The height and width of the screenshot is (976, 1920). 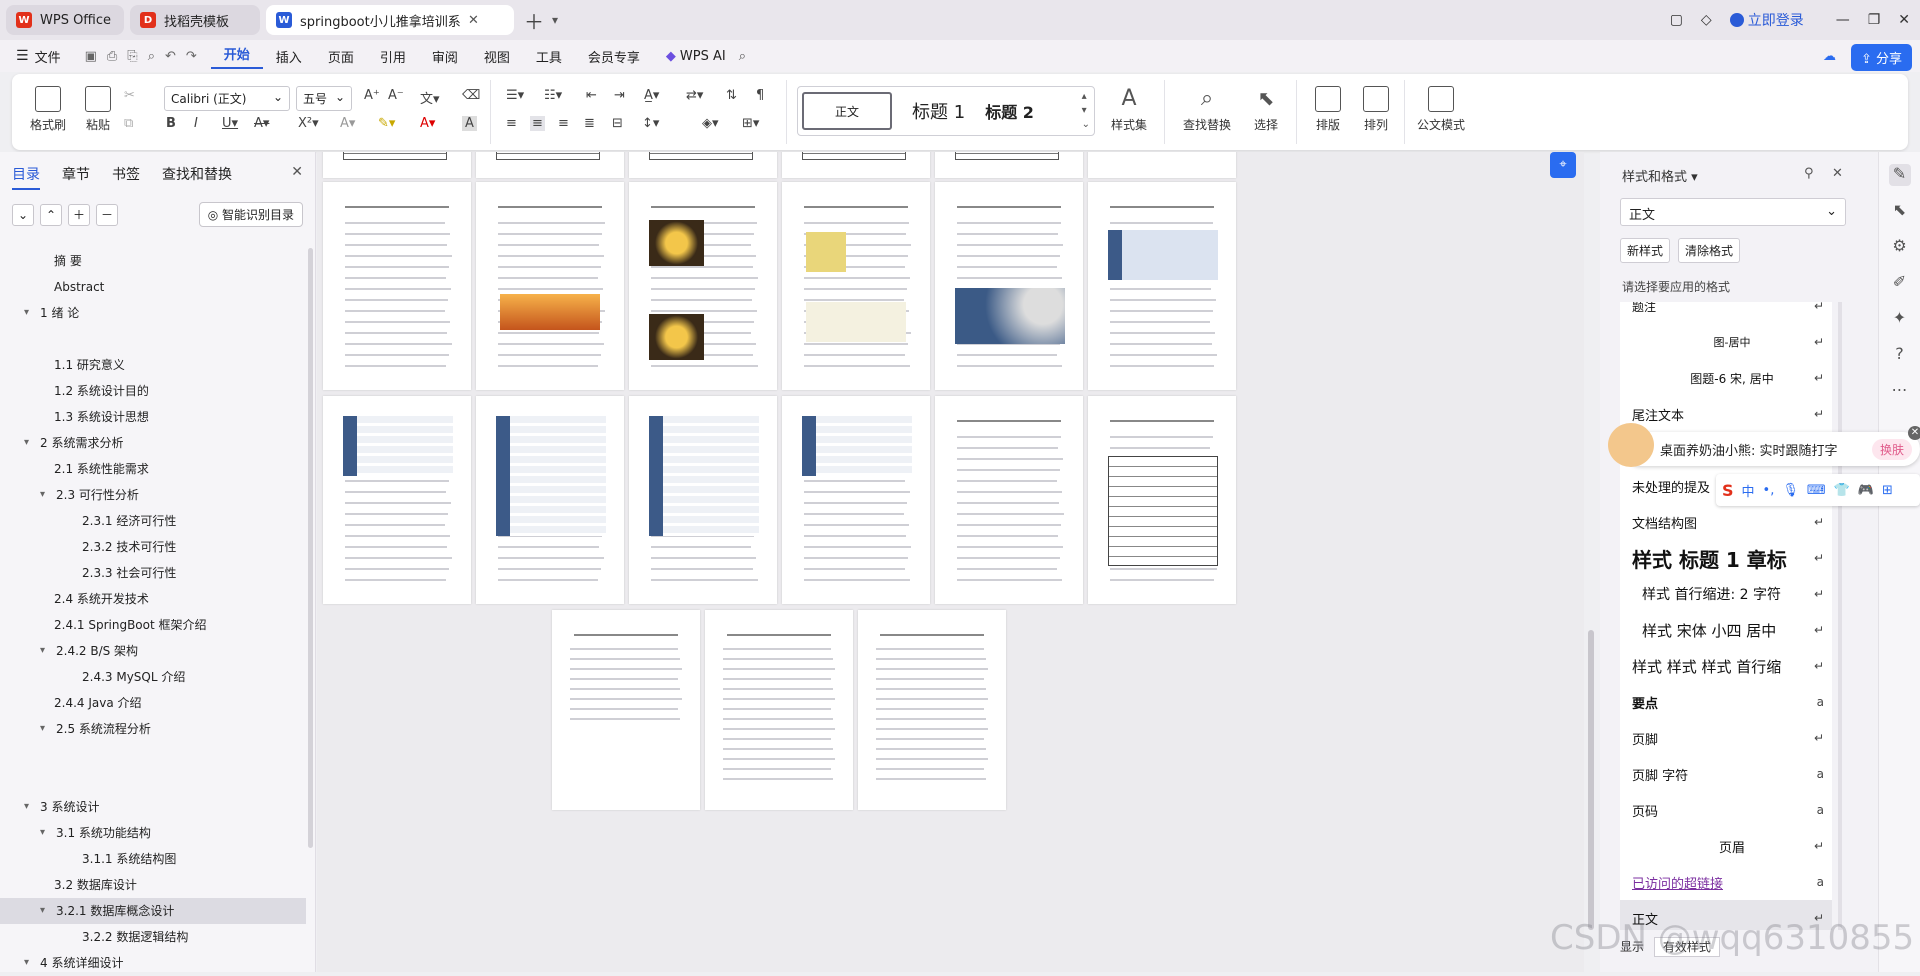 What do you see at coordinates (1726, 846) in the screenshot?
I see `style-item: 页眉 ↵` at bounding box center [1726, 846].